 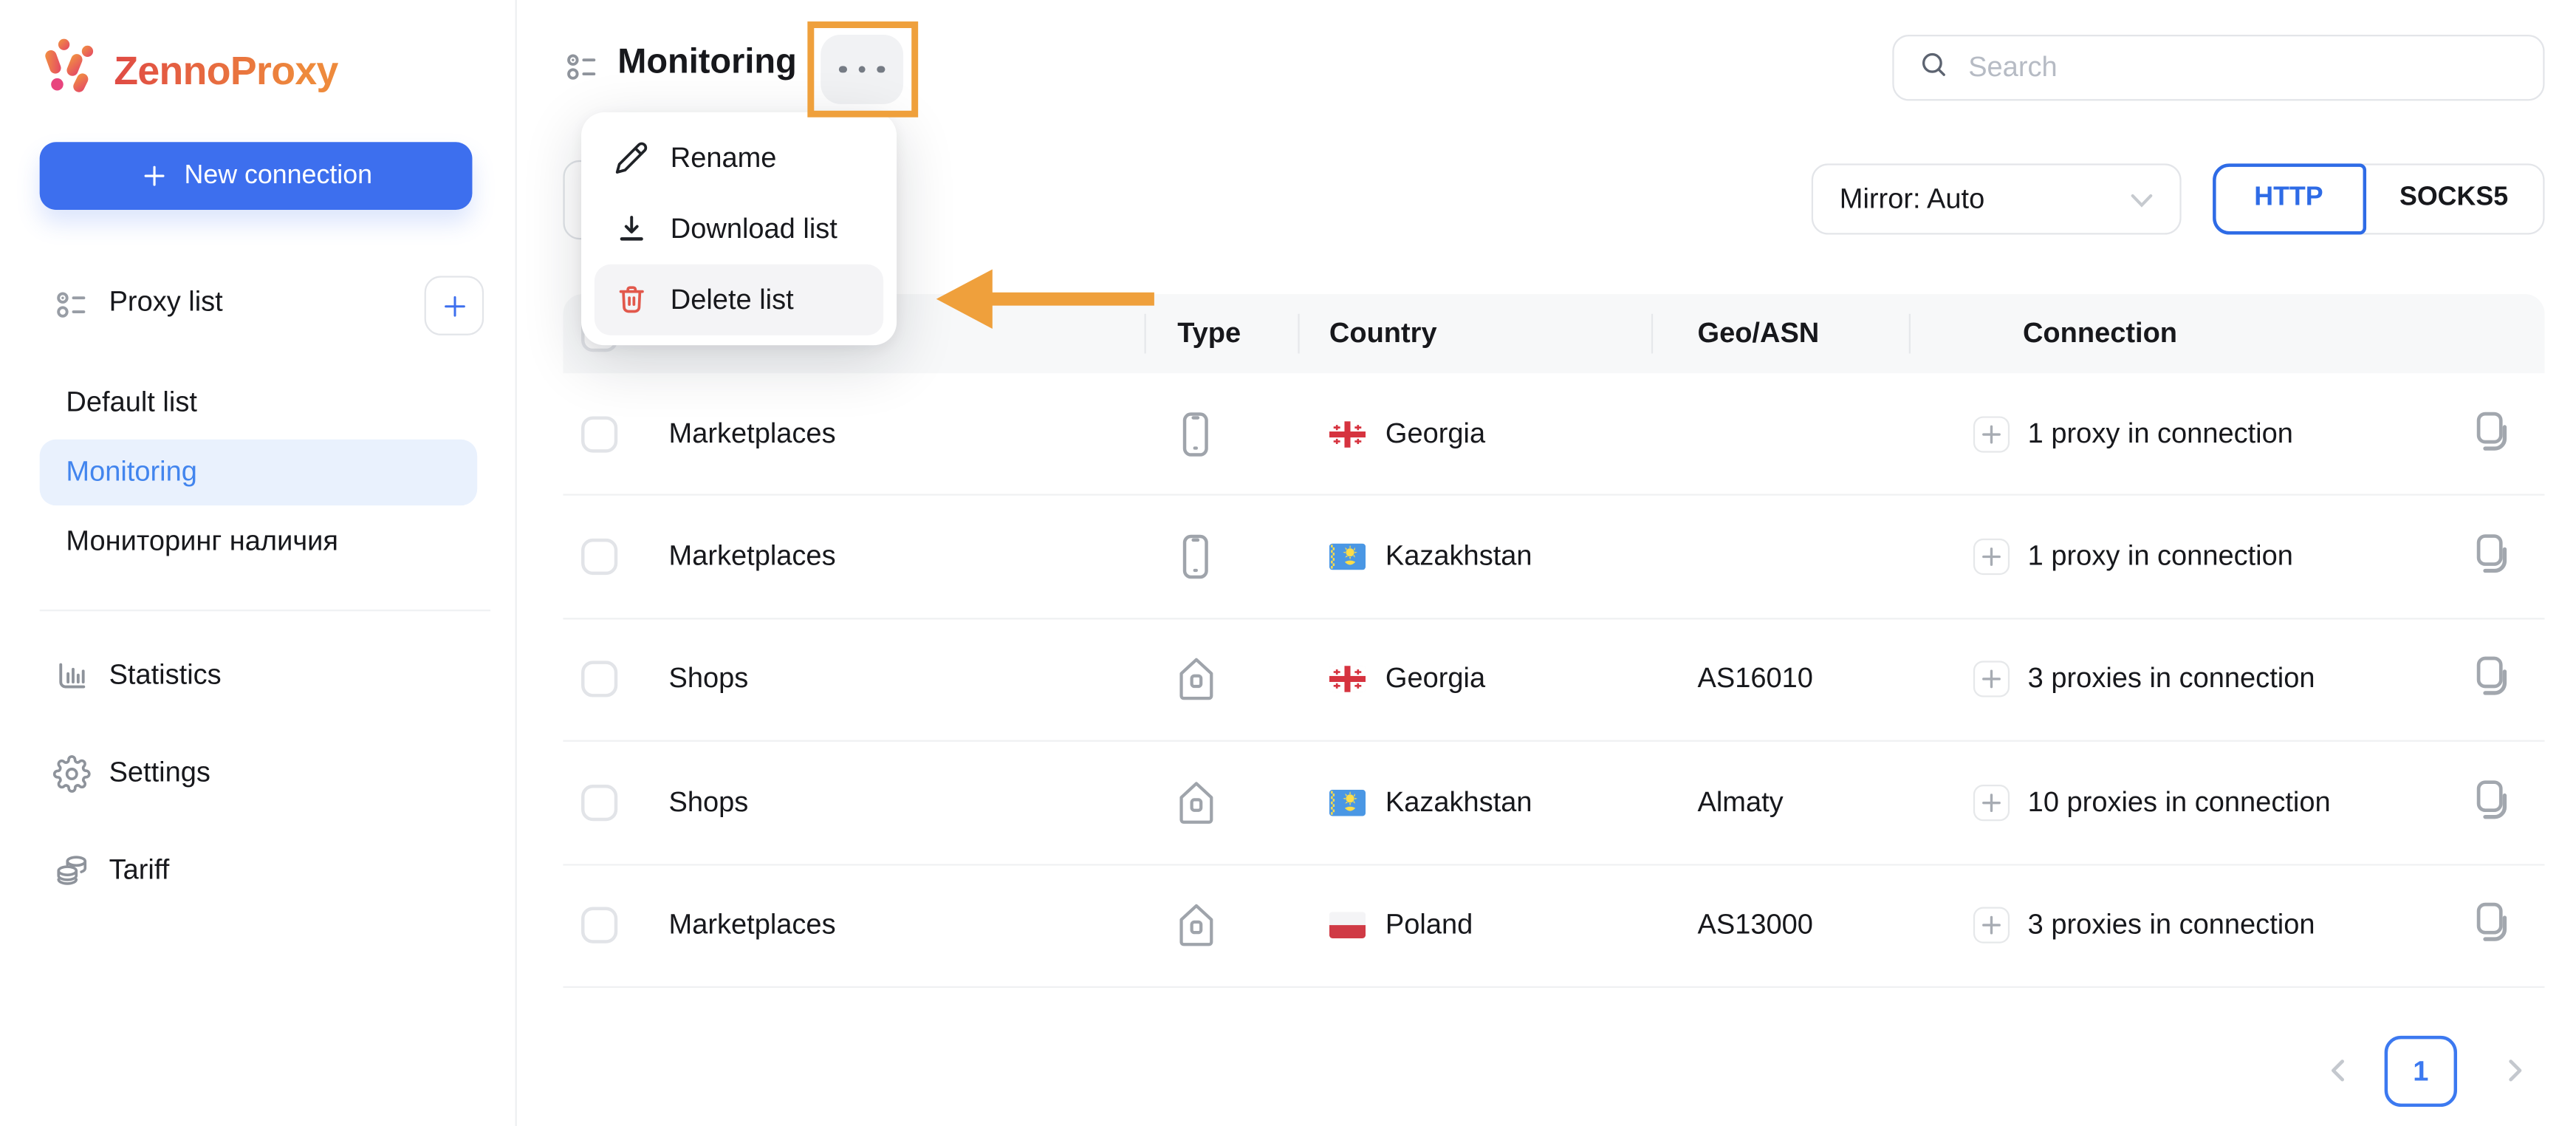 I want to click on row-connection: 3 proxies in connection, so click(x=2144, y=925).